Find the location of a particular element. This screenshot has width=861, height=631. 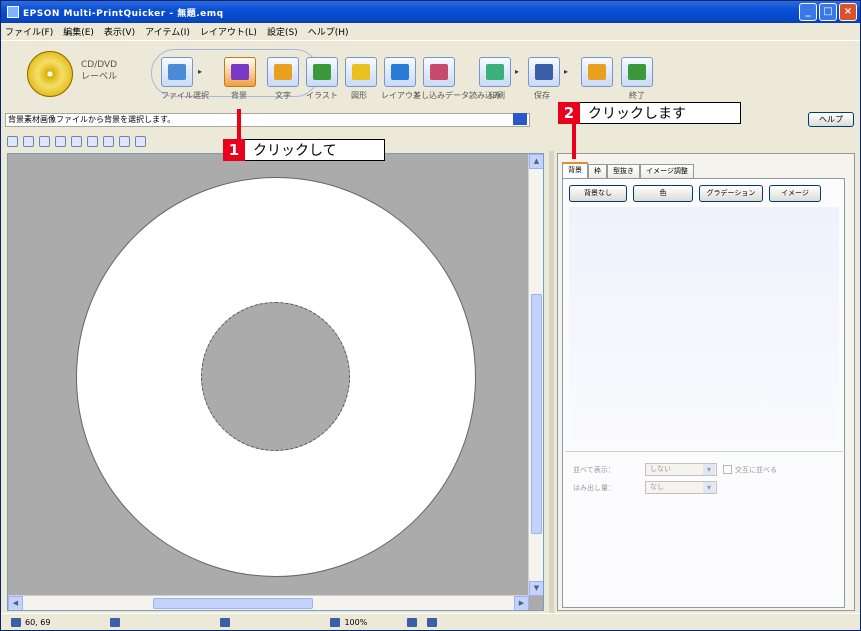

share-button is located at coordinates (597, 72).